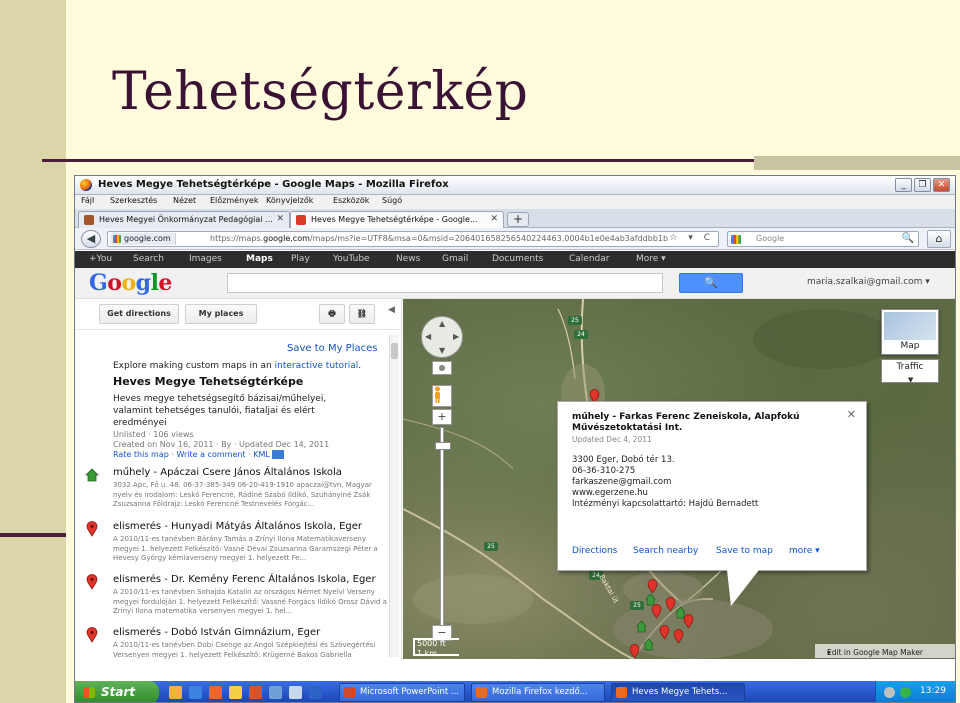 Image resolution: width=960 pixels, height=703 pixels. I want to click on my-places-button: My places, so click(221, 314).